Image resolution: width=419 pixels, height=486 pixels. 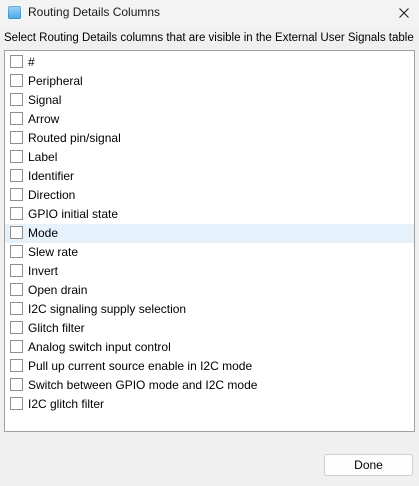 What do you see at coordinates (209, 328) in the screenshot?
I see `column-item: Glitch filter` at bounding box center [209, 328].